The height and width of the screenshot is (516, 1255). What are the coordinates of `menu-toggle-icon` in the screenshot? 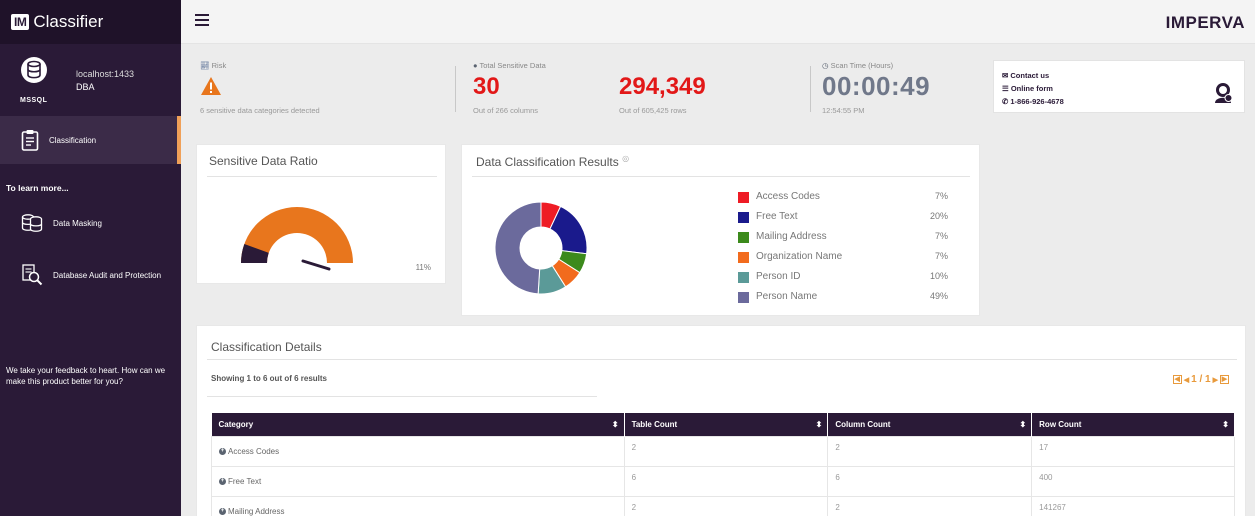 It's located at (202, 20).